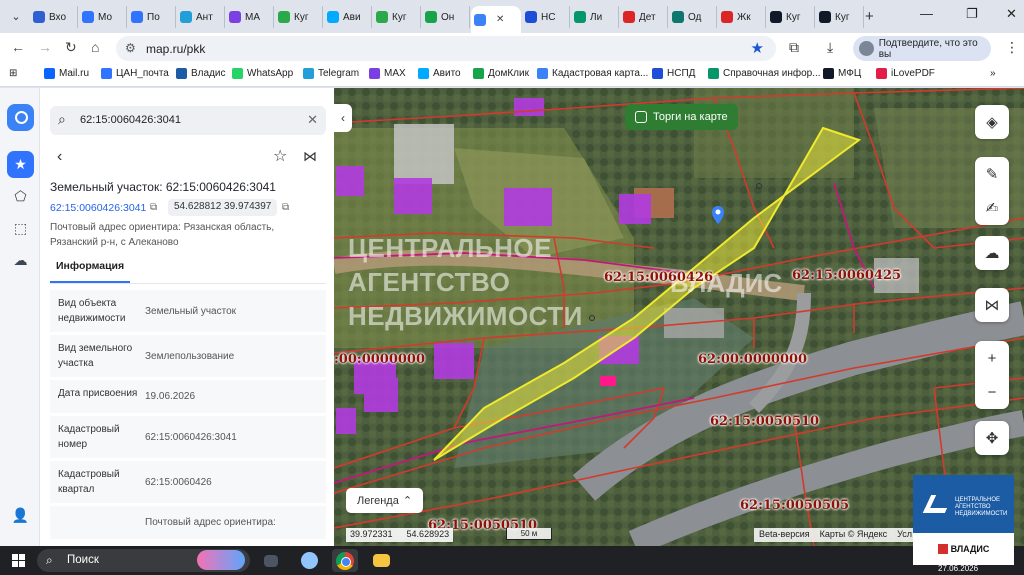 The height and width of the screenshot is (575, 1024). I want to click on bookmark-item: Telegram, so click(331, 73).